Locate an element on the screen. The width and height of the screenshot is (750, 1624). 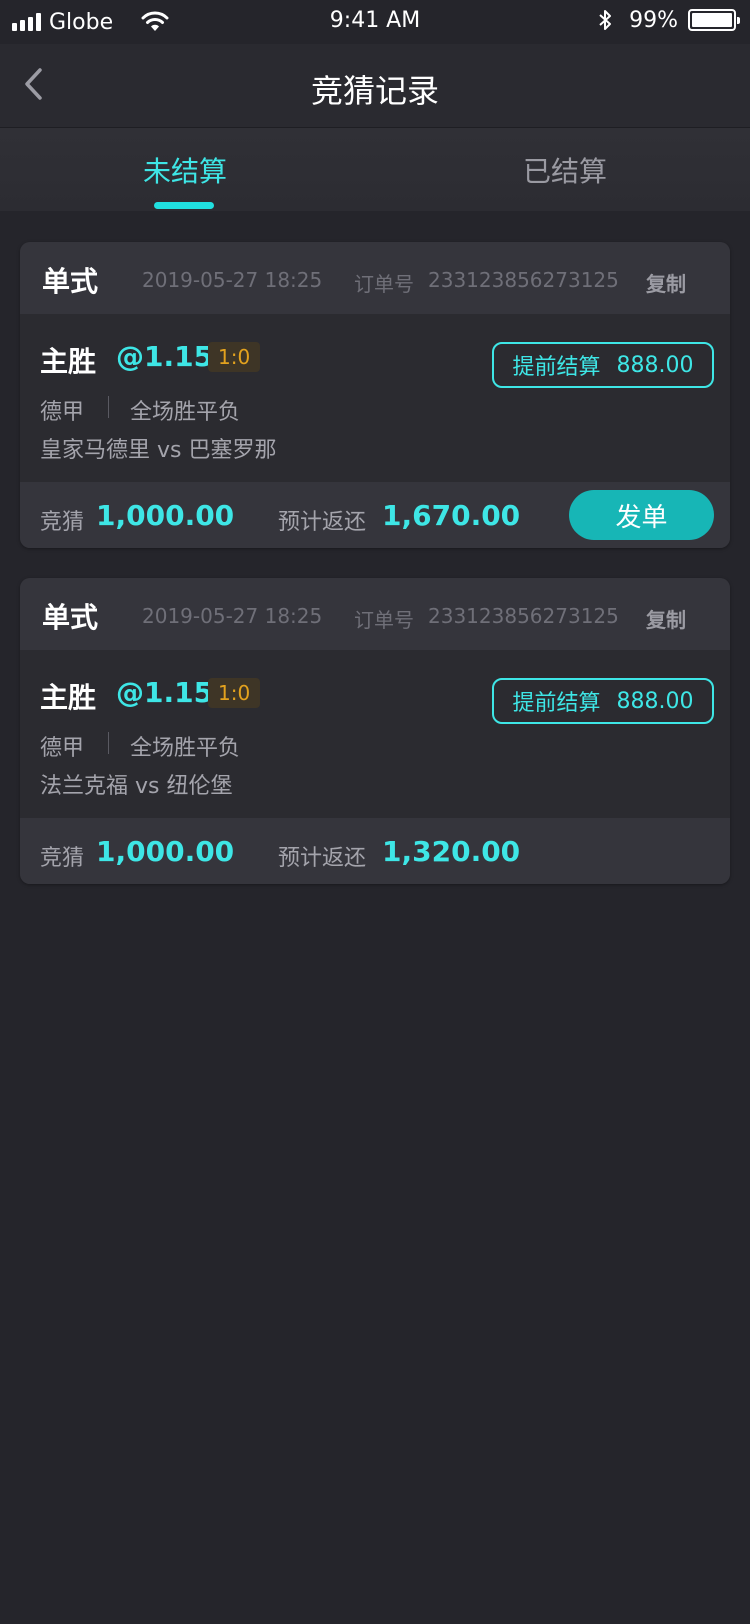
nav-bar: 竞猜记录 is located at coordinates (375, 86).